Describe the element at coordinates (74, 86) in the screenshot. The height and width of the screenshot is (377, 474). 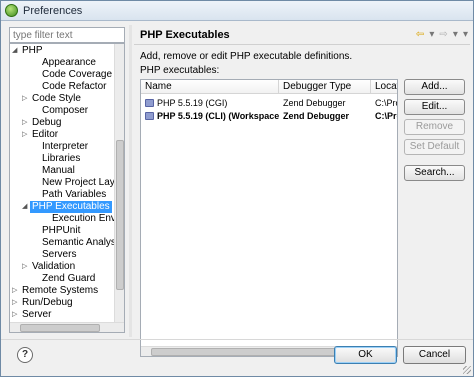
I see `tree-item-label: Code Refactor` at that location.